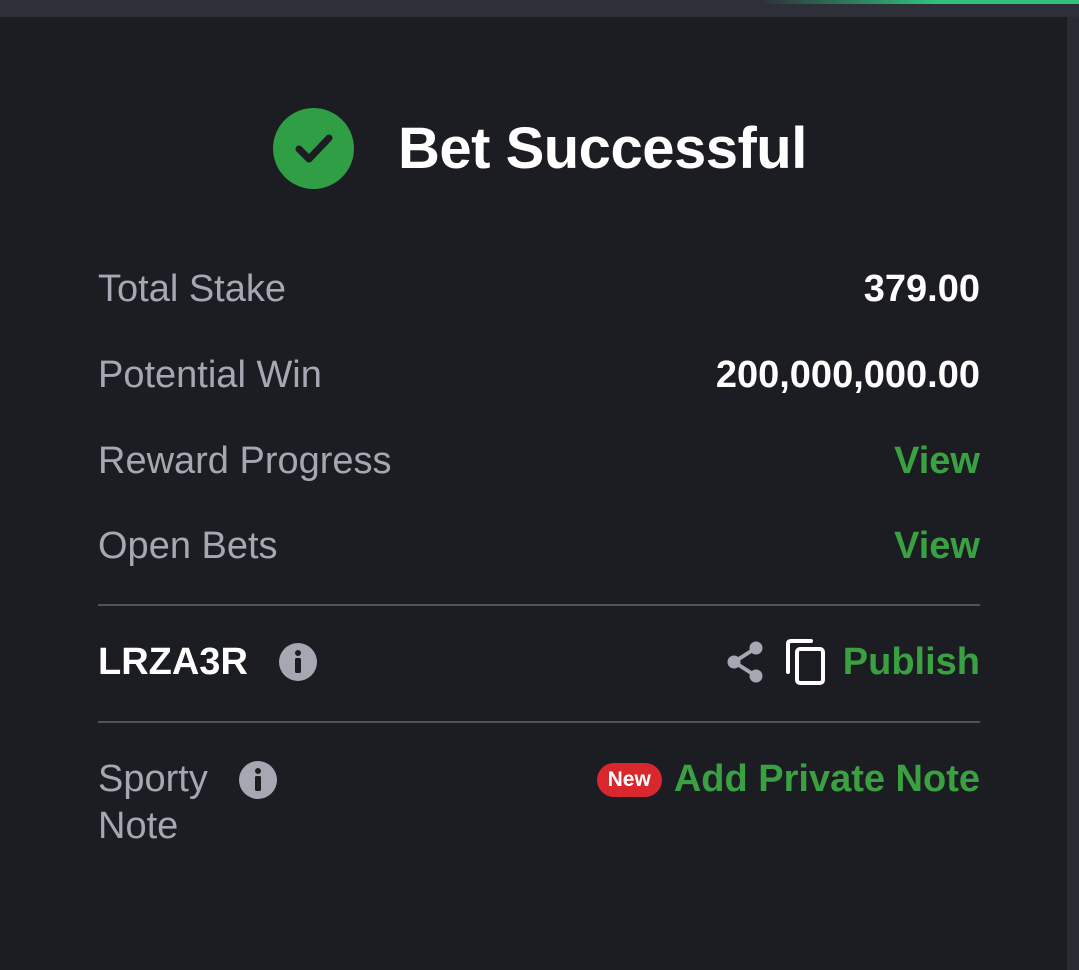 The width and height of the screenshot is (1079, 970). I want to click on publish-button: Publish, so click(911, 662).